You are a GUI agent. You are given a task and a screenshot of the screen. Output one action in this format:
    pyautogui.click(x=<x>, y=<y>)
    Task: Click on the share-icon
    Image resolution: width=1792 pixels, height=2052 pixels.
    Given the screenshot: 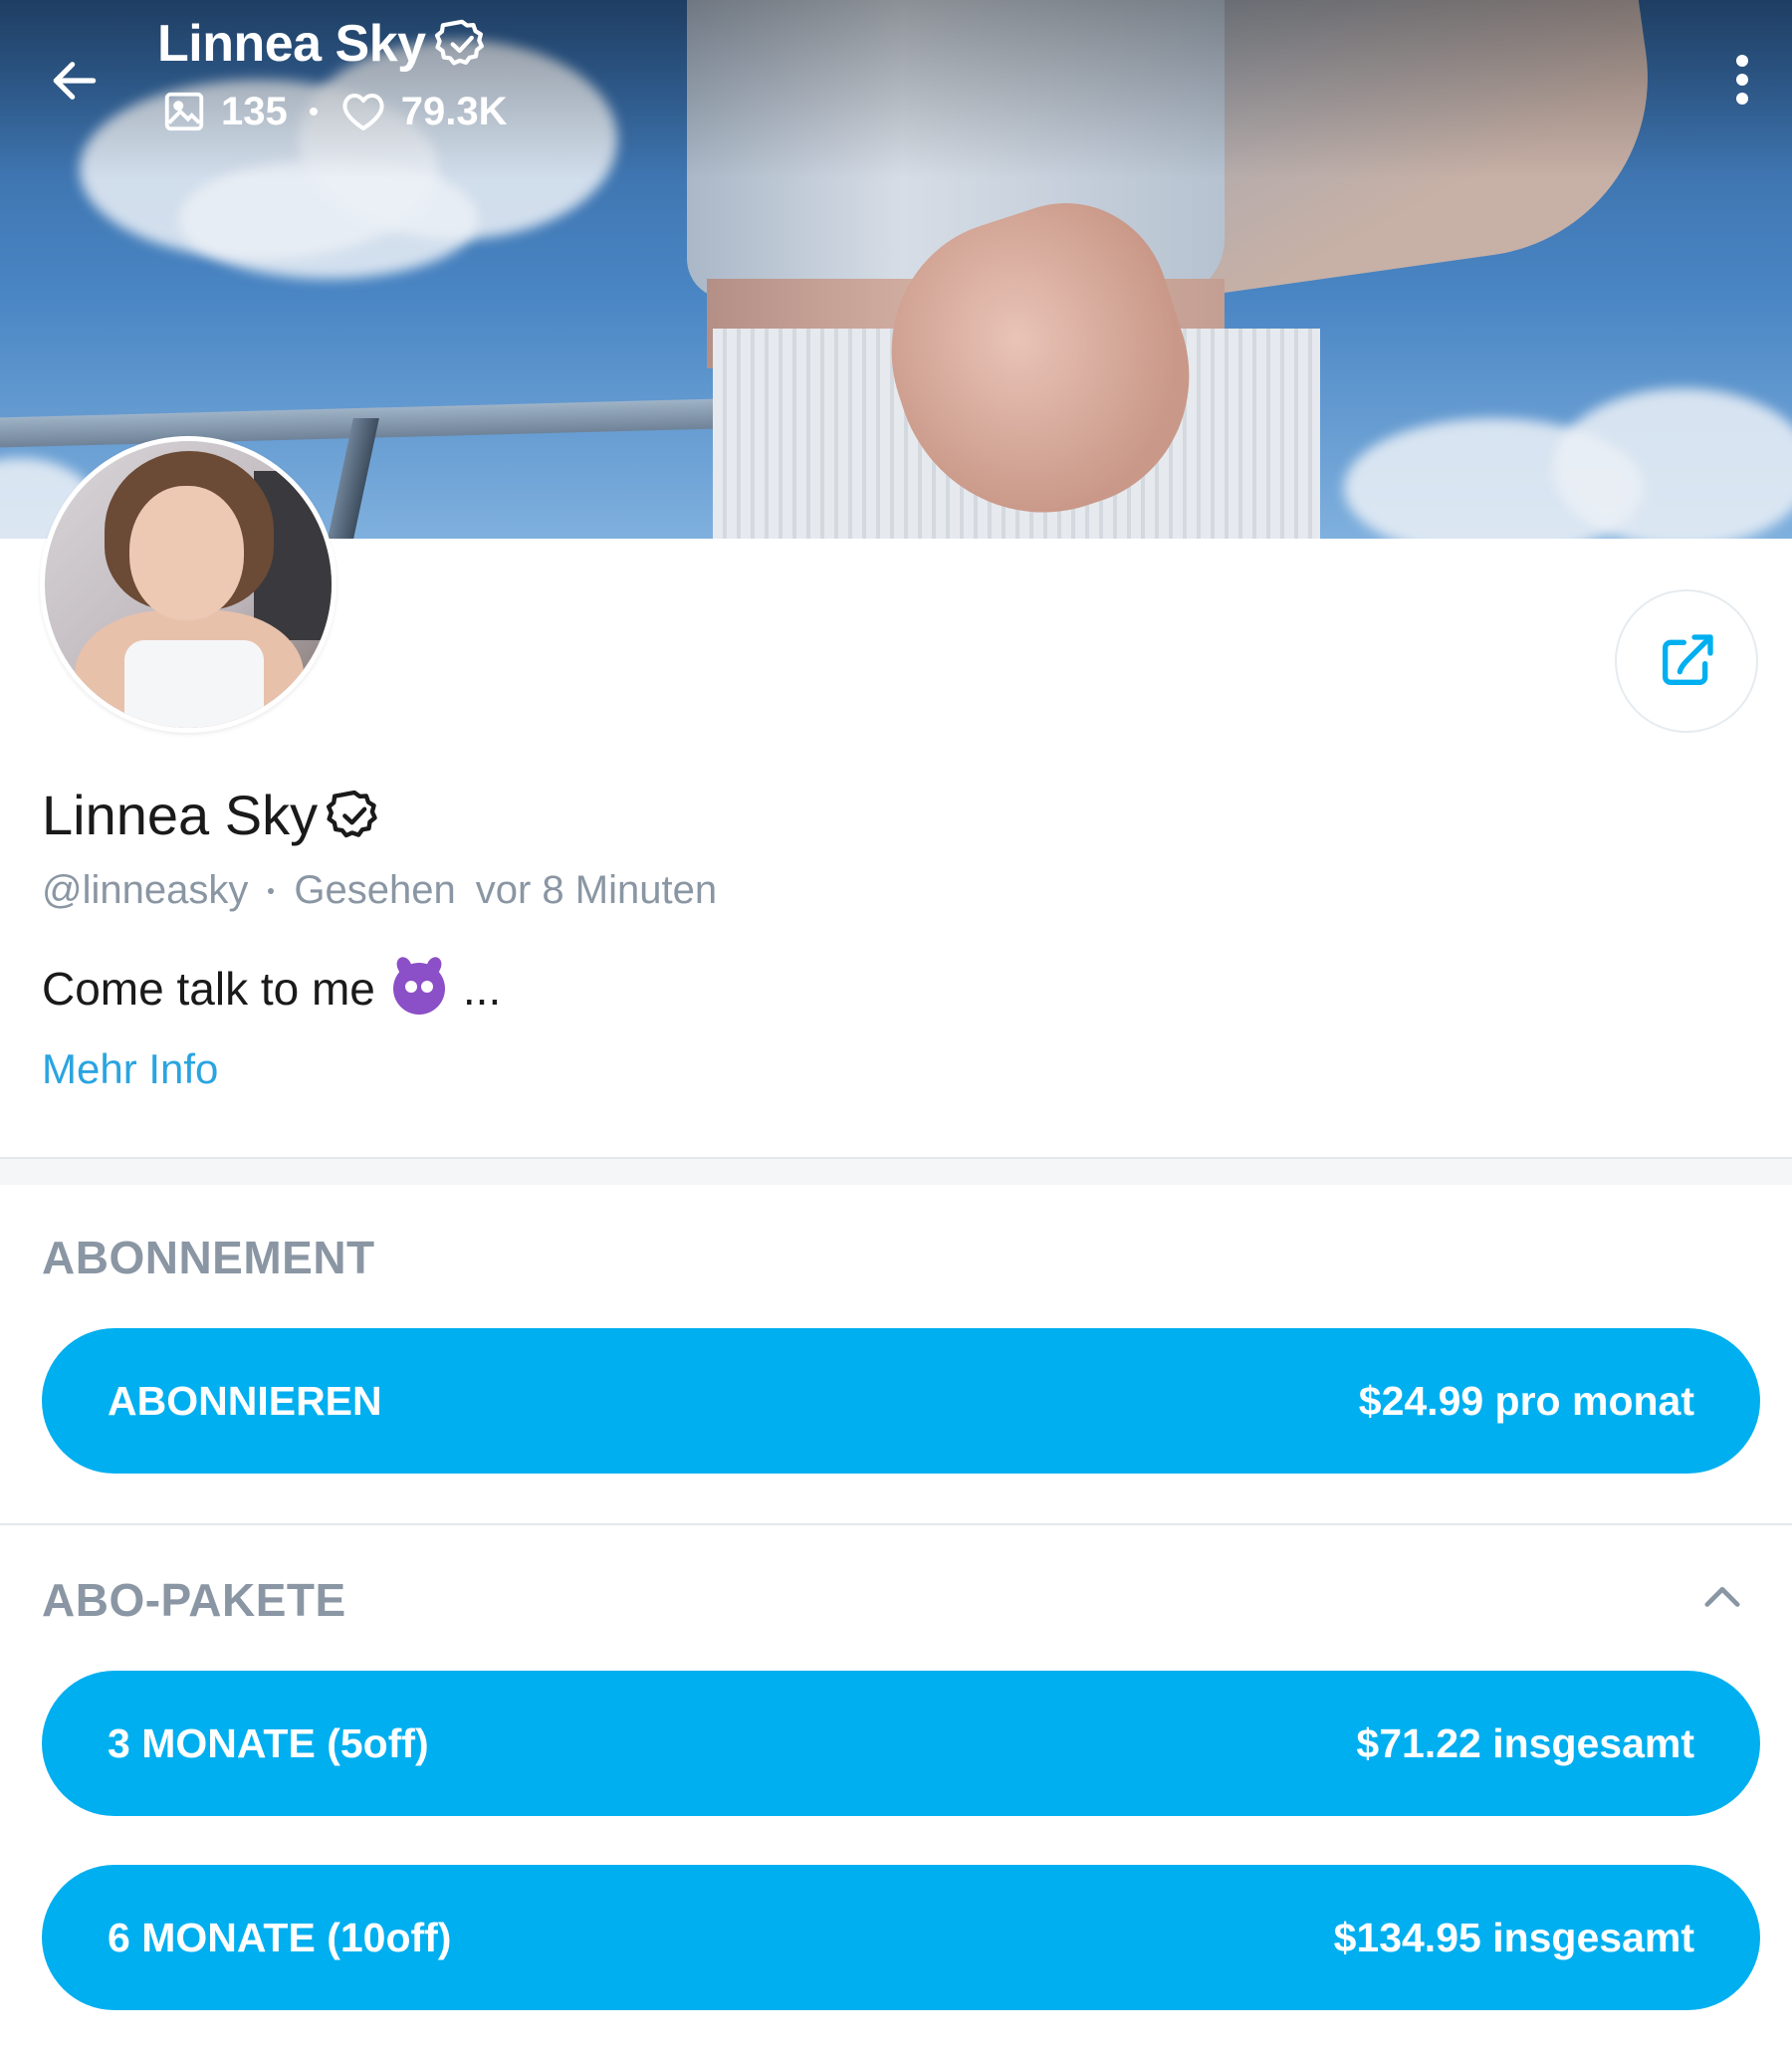 What is the action you would take?
    pyautogui.click(x=1688, y=659)
    